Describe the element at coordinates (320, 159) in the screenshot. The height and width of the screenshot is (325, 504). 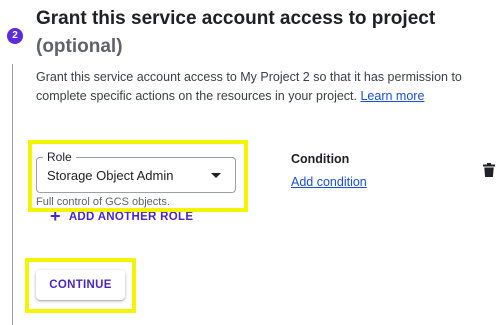
I see `condition-label: Condition` at that location.